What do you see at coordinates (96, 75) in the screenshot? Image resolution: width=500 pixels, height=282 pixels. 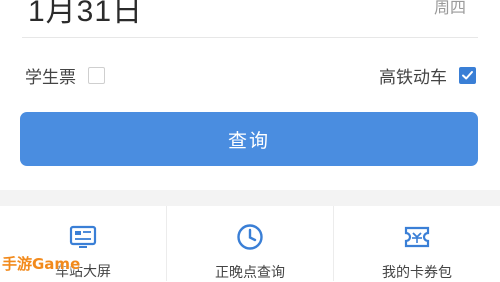 I see `student-ticket-checkbox` at bounding box center [96, 75].